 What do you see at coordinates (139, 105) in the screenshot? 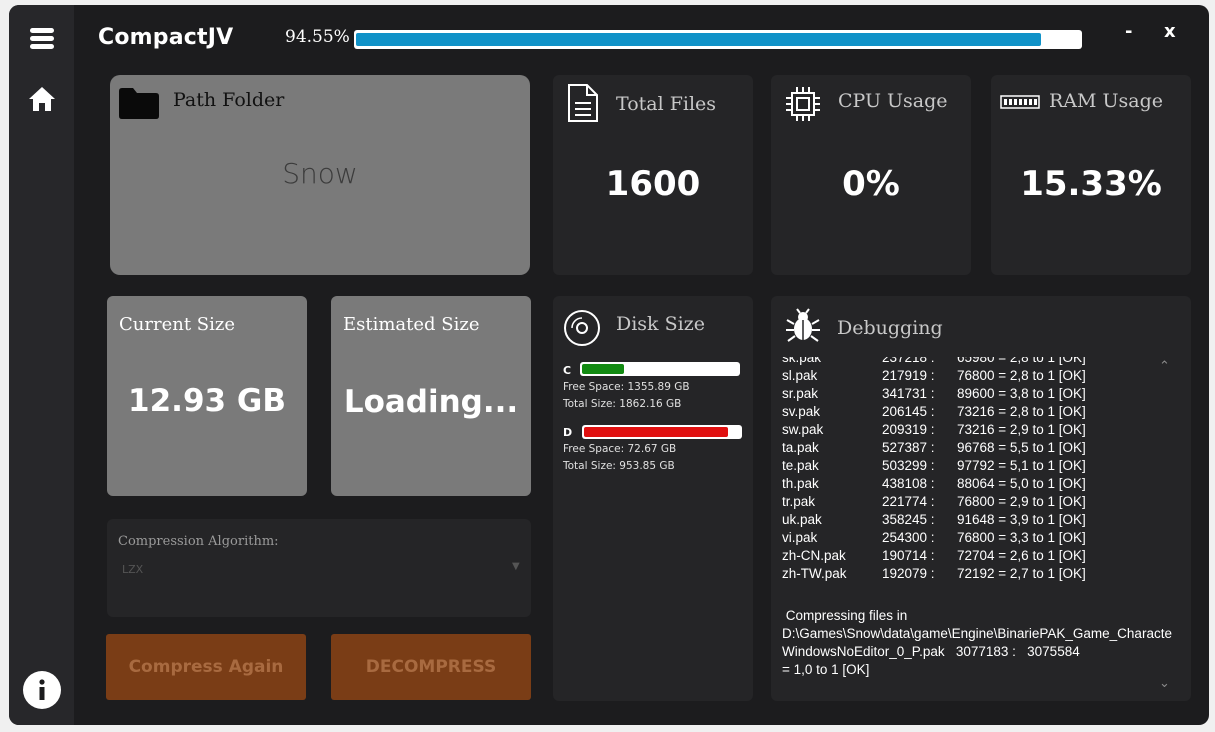
I see `folder-icon` at bounding box center [139, 105].